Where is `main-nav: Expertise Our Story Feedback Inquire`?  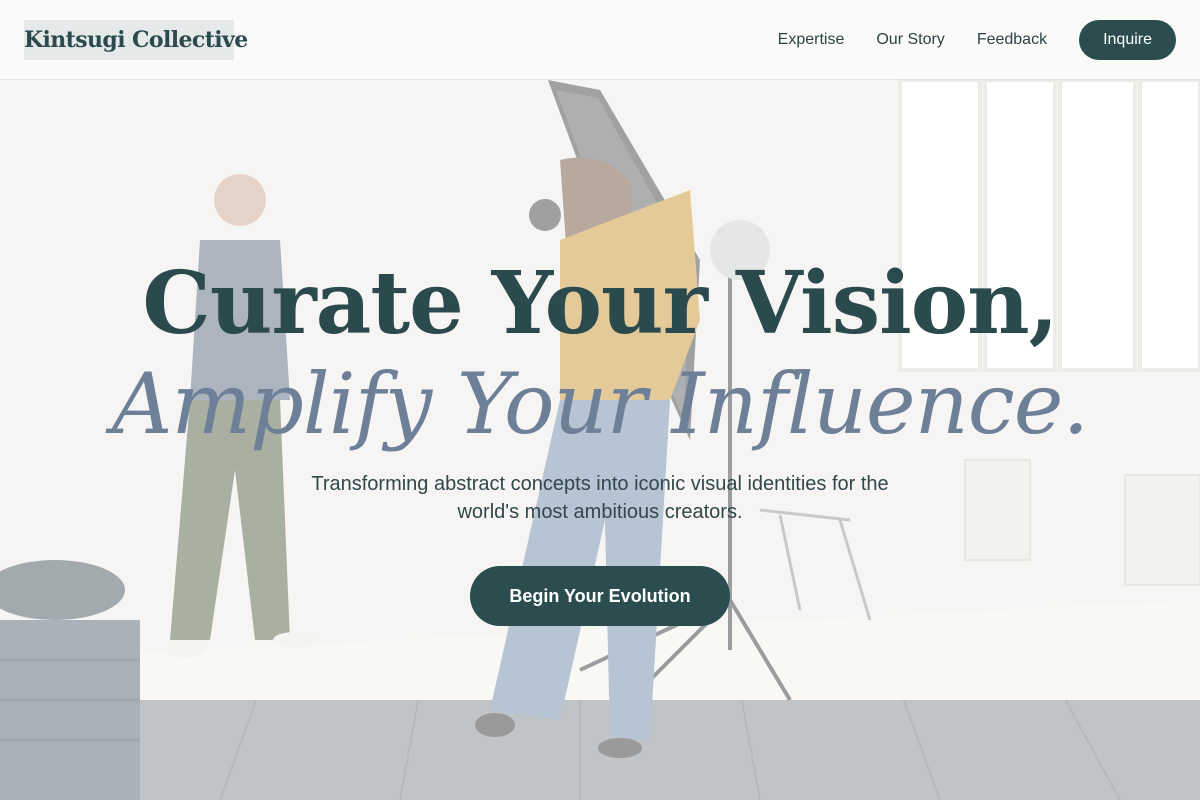 main-nav: Expertise Our Story Feedback Inquire is located at coordinates (977, 40).